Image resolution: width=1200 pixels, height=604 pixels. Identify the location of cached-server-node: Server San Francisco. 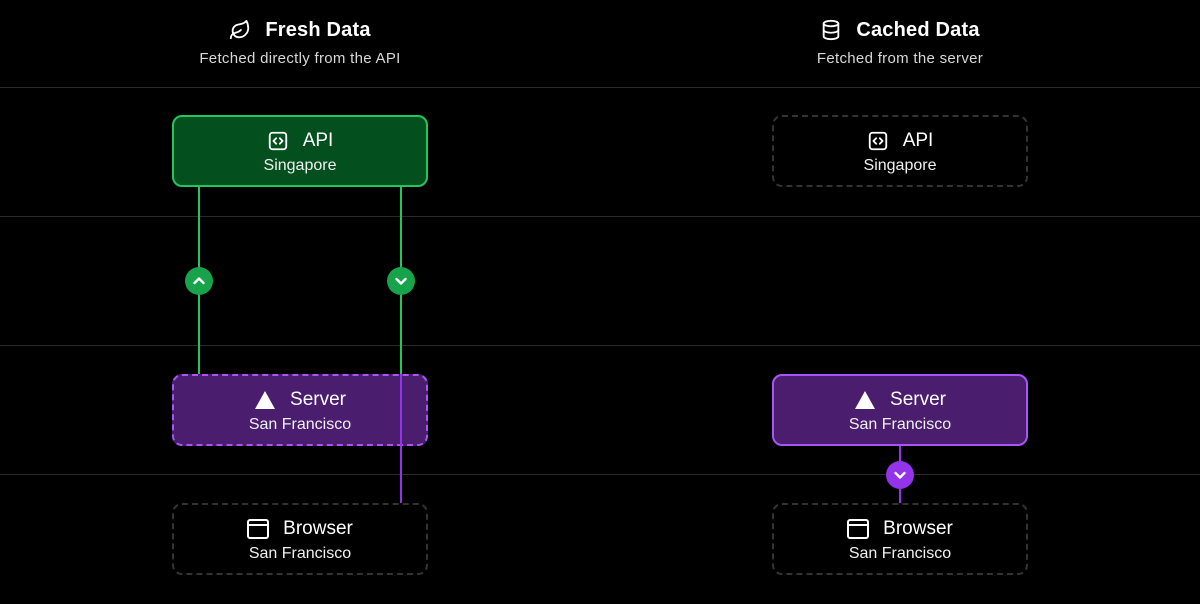
(900, 410).